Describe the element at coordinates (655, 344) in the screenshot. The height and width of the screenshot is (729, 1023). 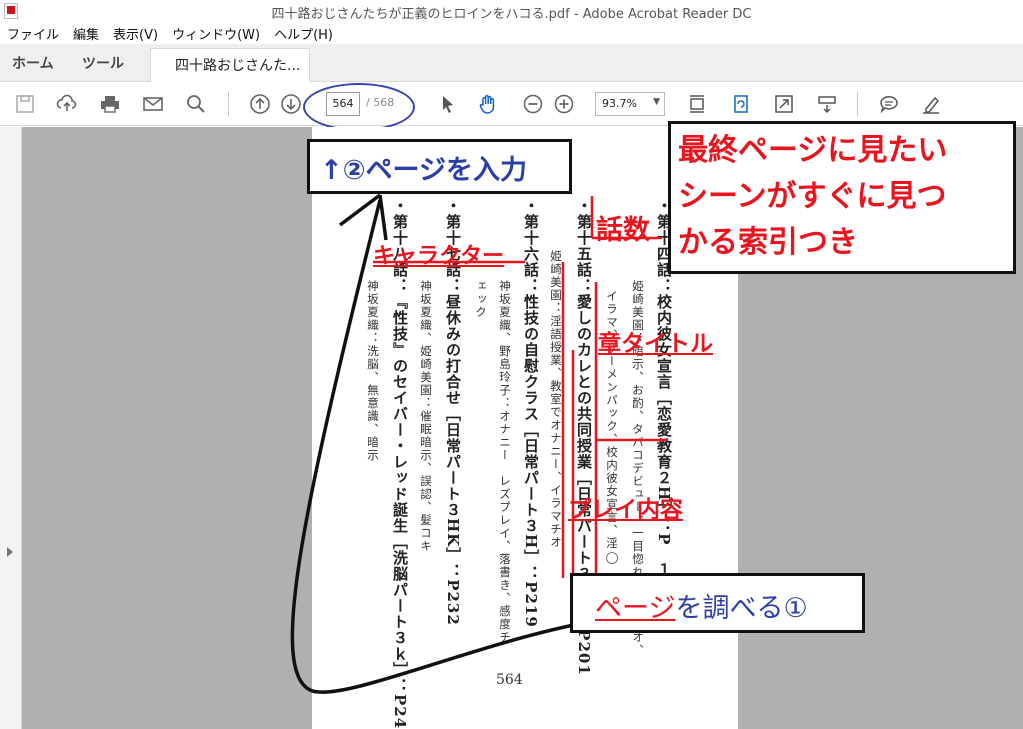
I see `annotation-chapter-title: 章タイトル` at that location.